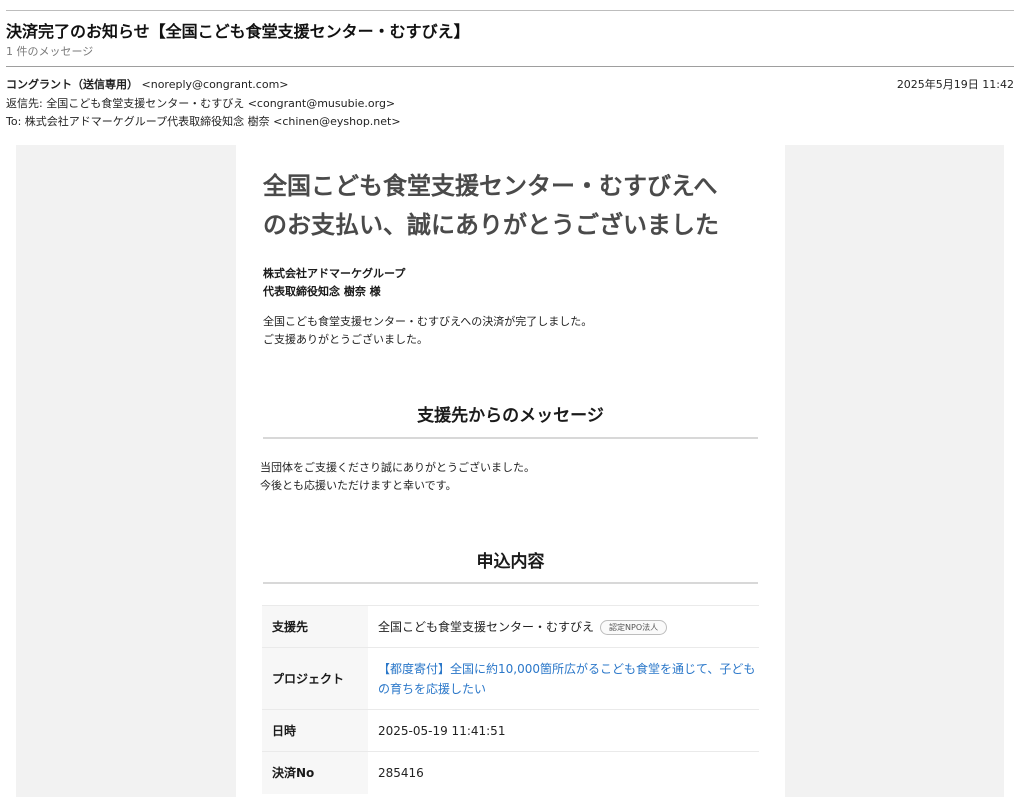  I want to click on message-count: 1 件のメッセージ, so click(50, 51).